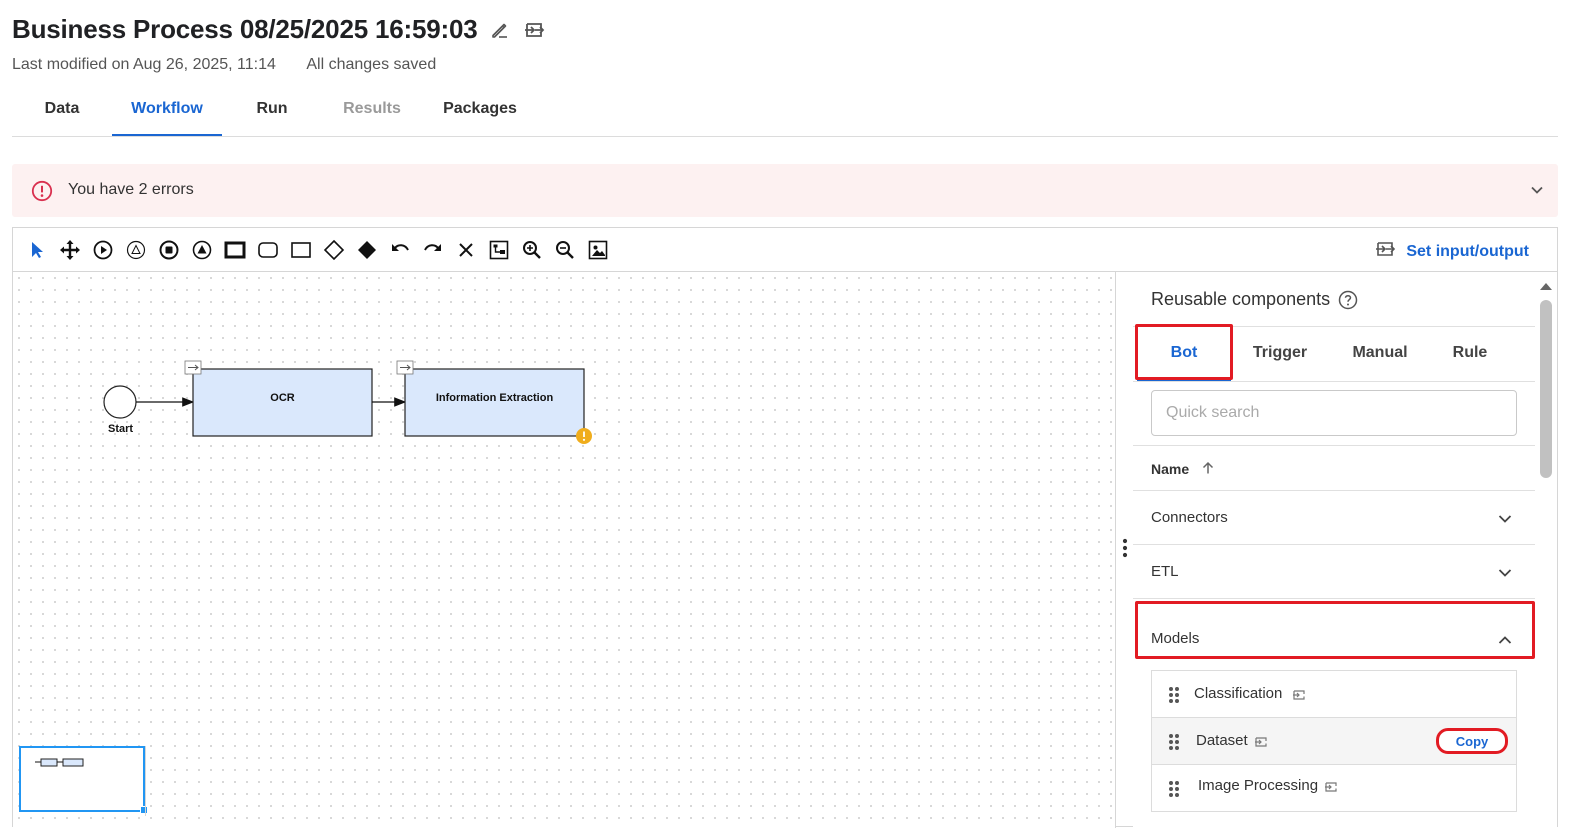 Image resolution: width=1578 pixels, height=828 pixels. I want to click on error-message: You have 2 errors, so click(131, 189).